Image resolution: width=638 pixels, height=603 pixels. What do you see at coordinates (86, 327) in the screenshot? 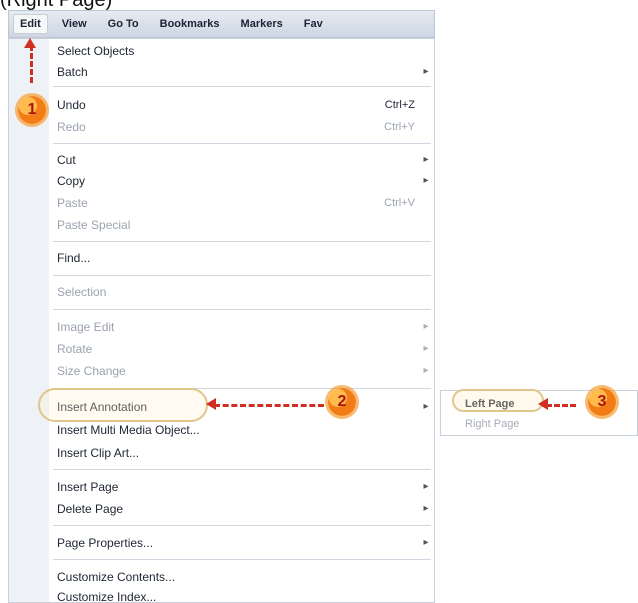
I see `menu-item-label: Image Edit` at bounding box center [86, 327].